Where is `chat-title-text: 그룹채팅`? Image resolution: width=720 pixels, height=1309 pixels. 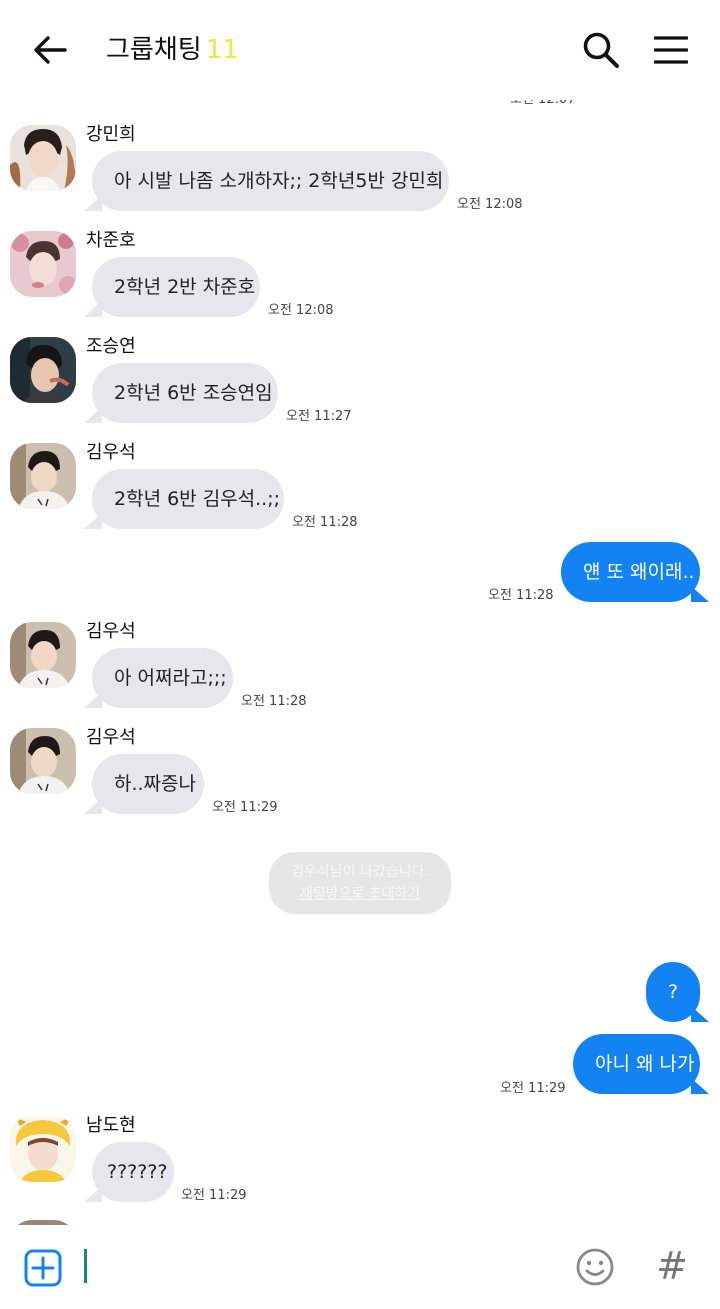
chat-title-text: 그룹채팅 is located at coordinates (154, 50).